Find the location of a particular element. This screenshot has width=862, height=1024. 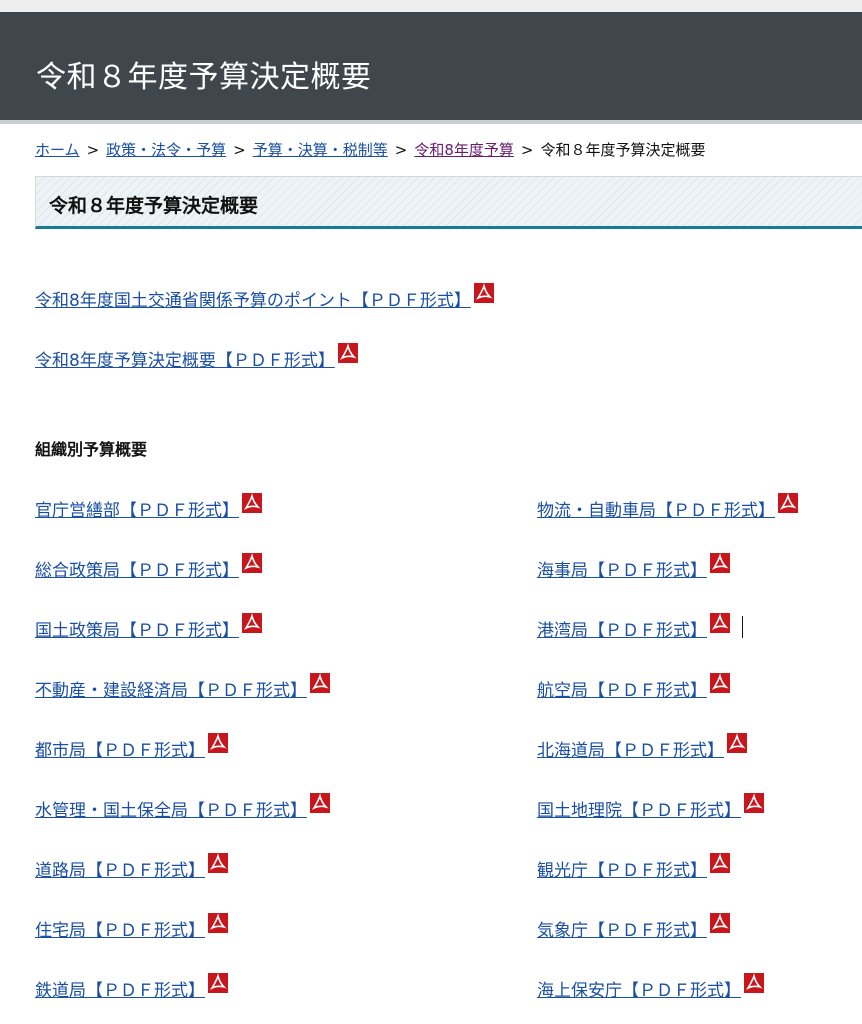

right-bureau-item-link: 北海道局【ＰＤＦ形式】 is located at coordinates (630, 748).